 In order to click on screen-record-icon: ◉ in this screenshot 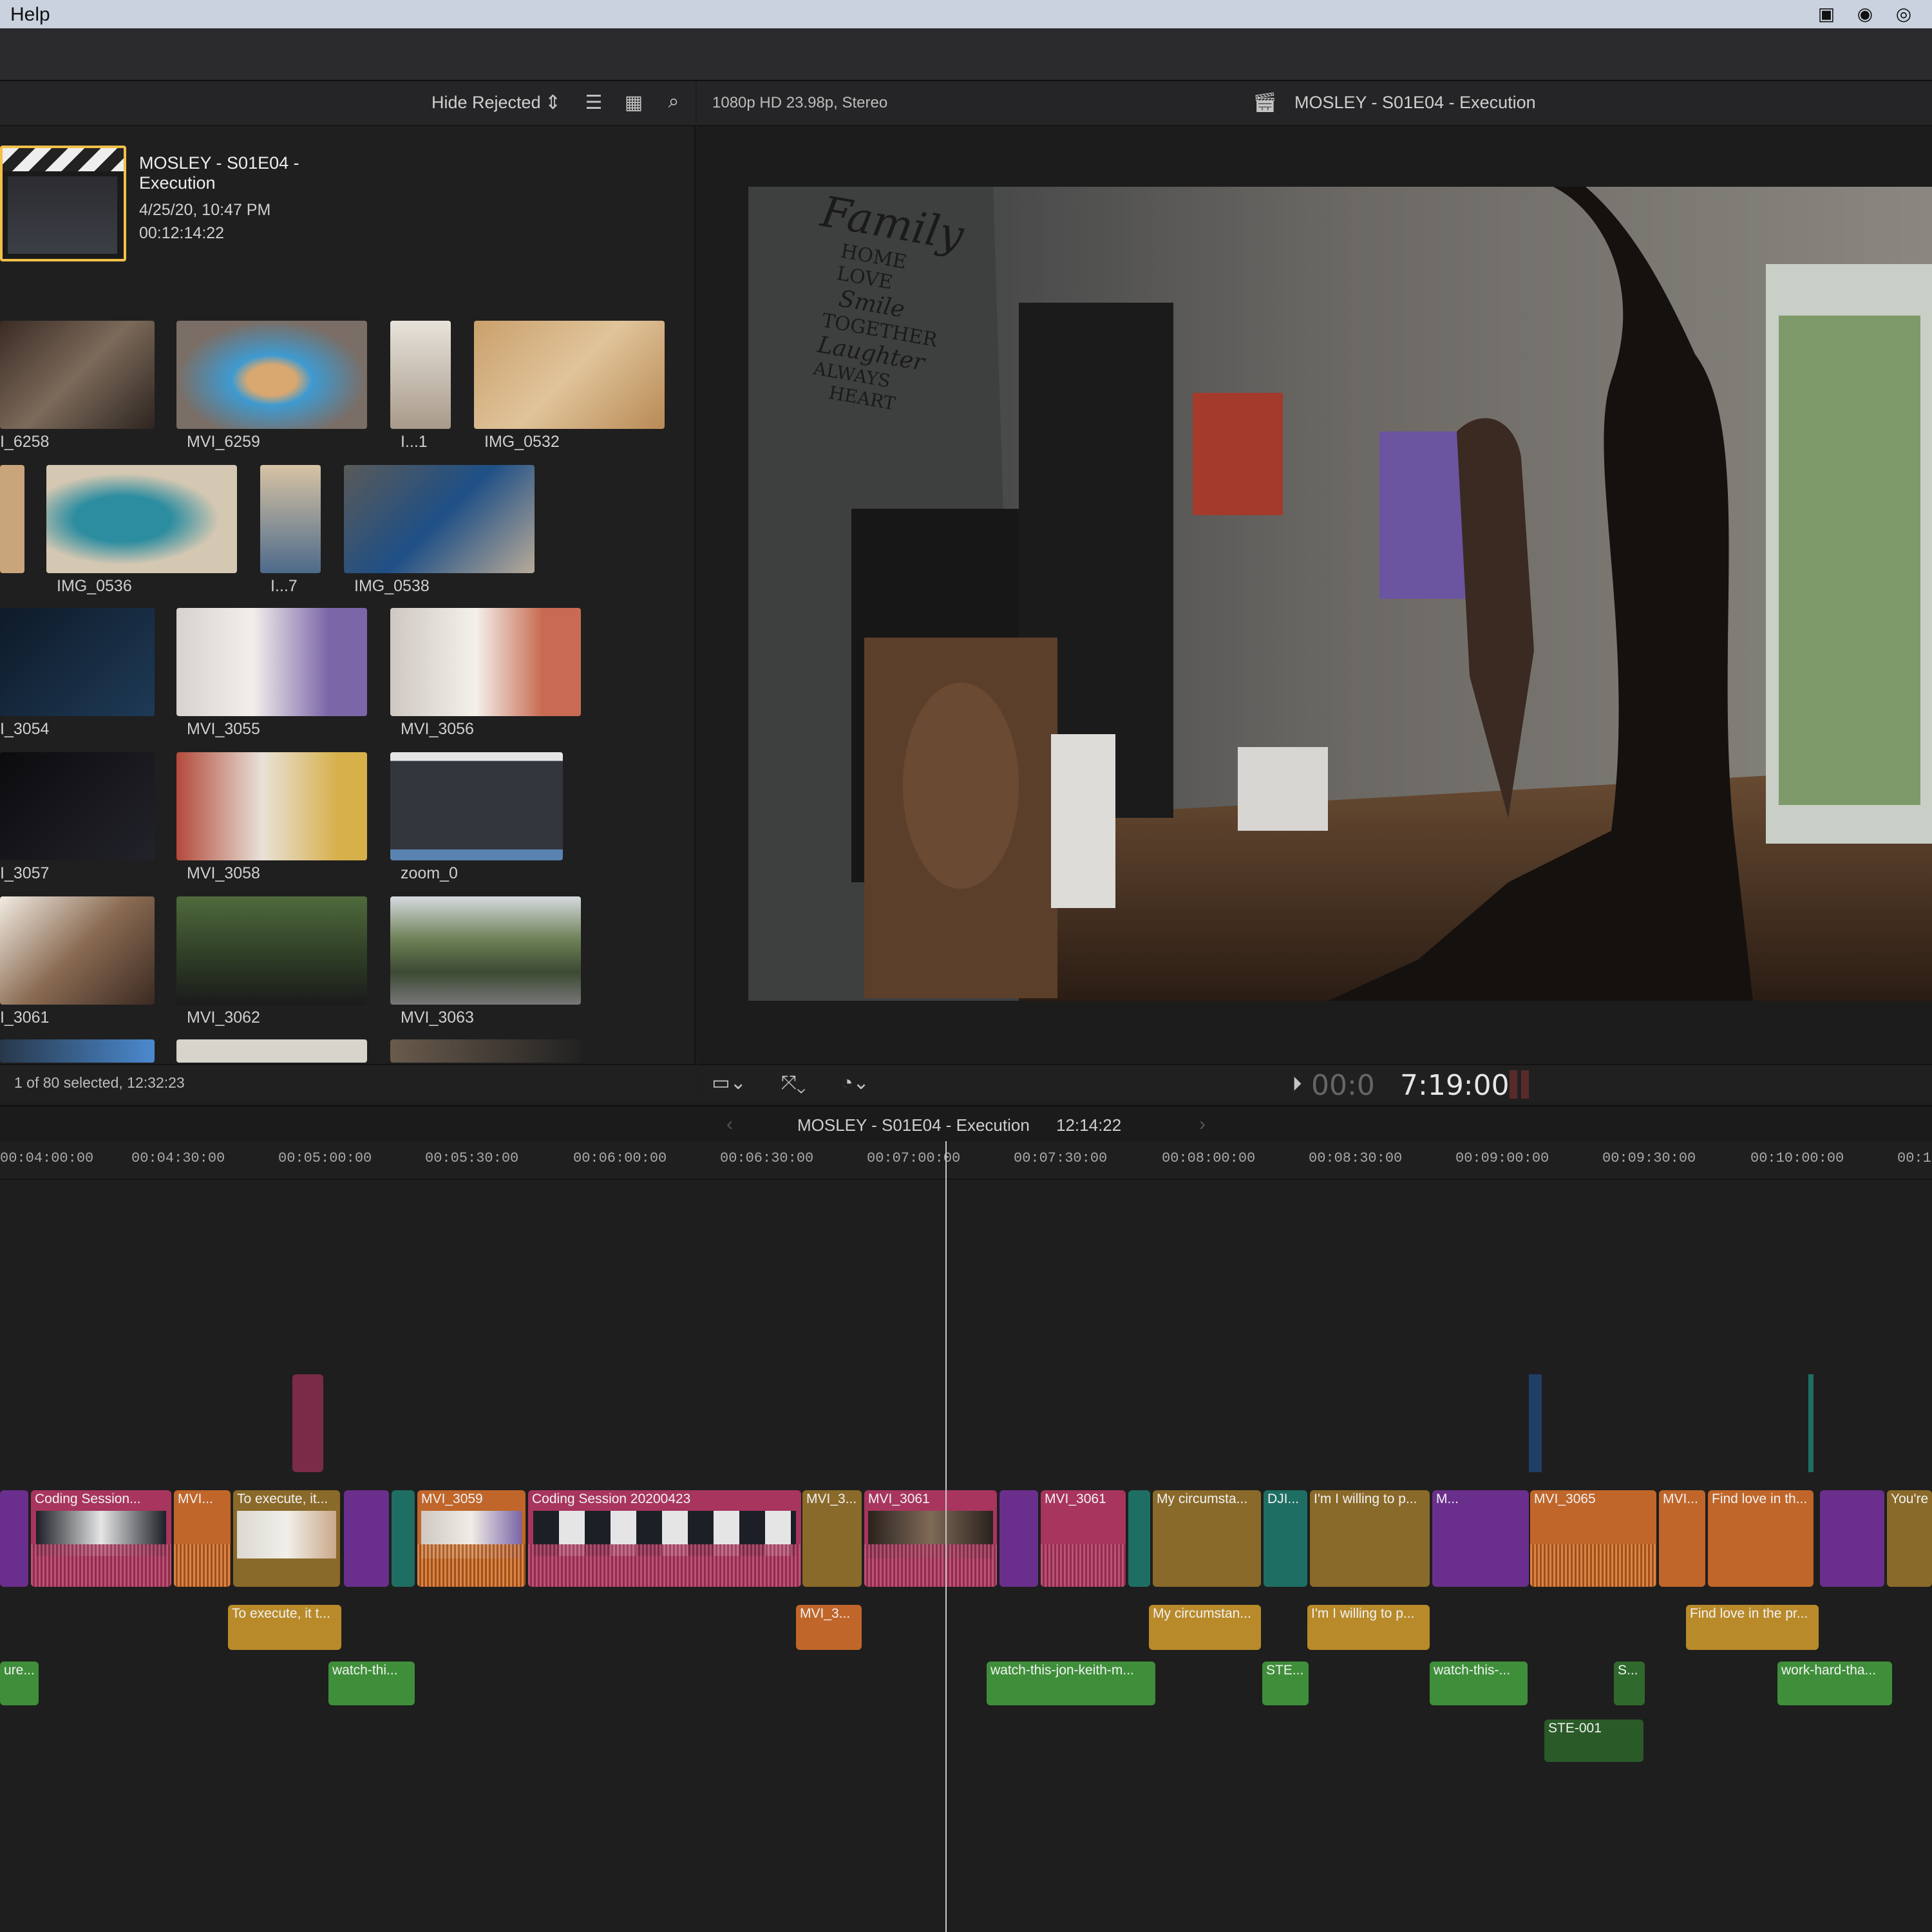, I will do `click(1865, 14)`.